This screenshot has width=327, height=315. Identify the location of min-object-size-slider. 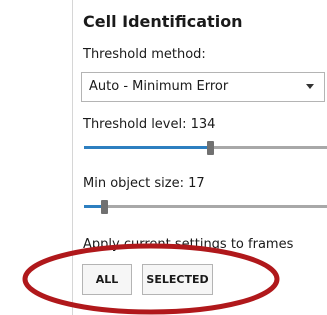
(205, 207).